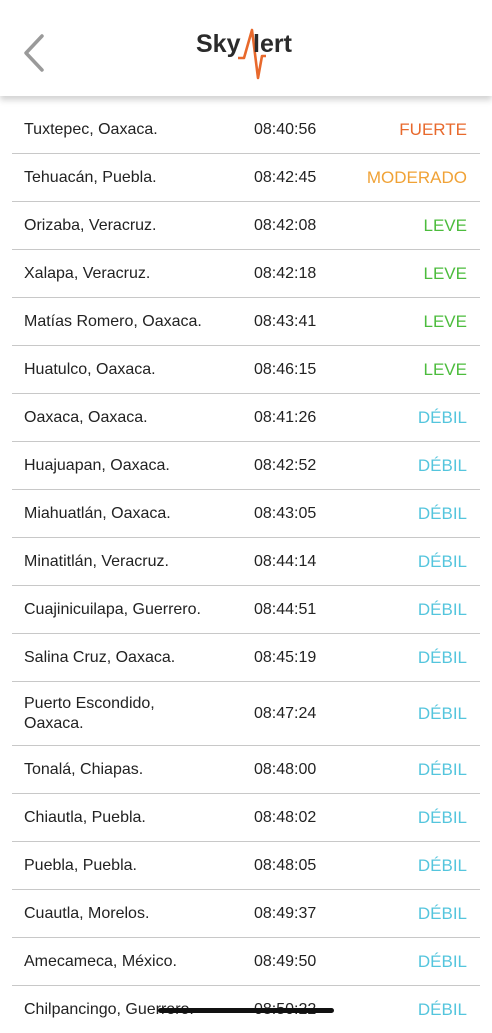 This screenshot has height=1033, width=492. I want to click on alert-time: 08:48:02, so click(285, 817).